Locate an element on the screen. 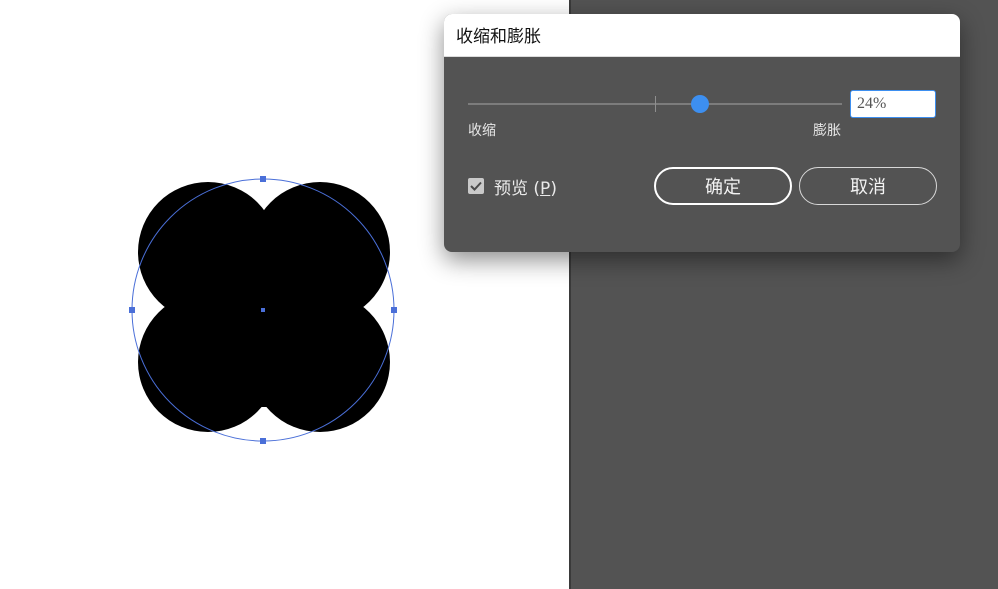  slider-max-label: 膨胀 is located at coordinates (827, 131).